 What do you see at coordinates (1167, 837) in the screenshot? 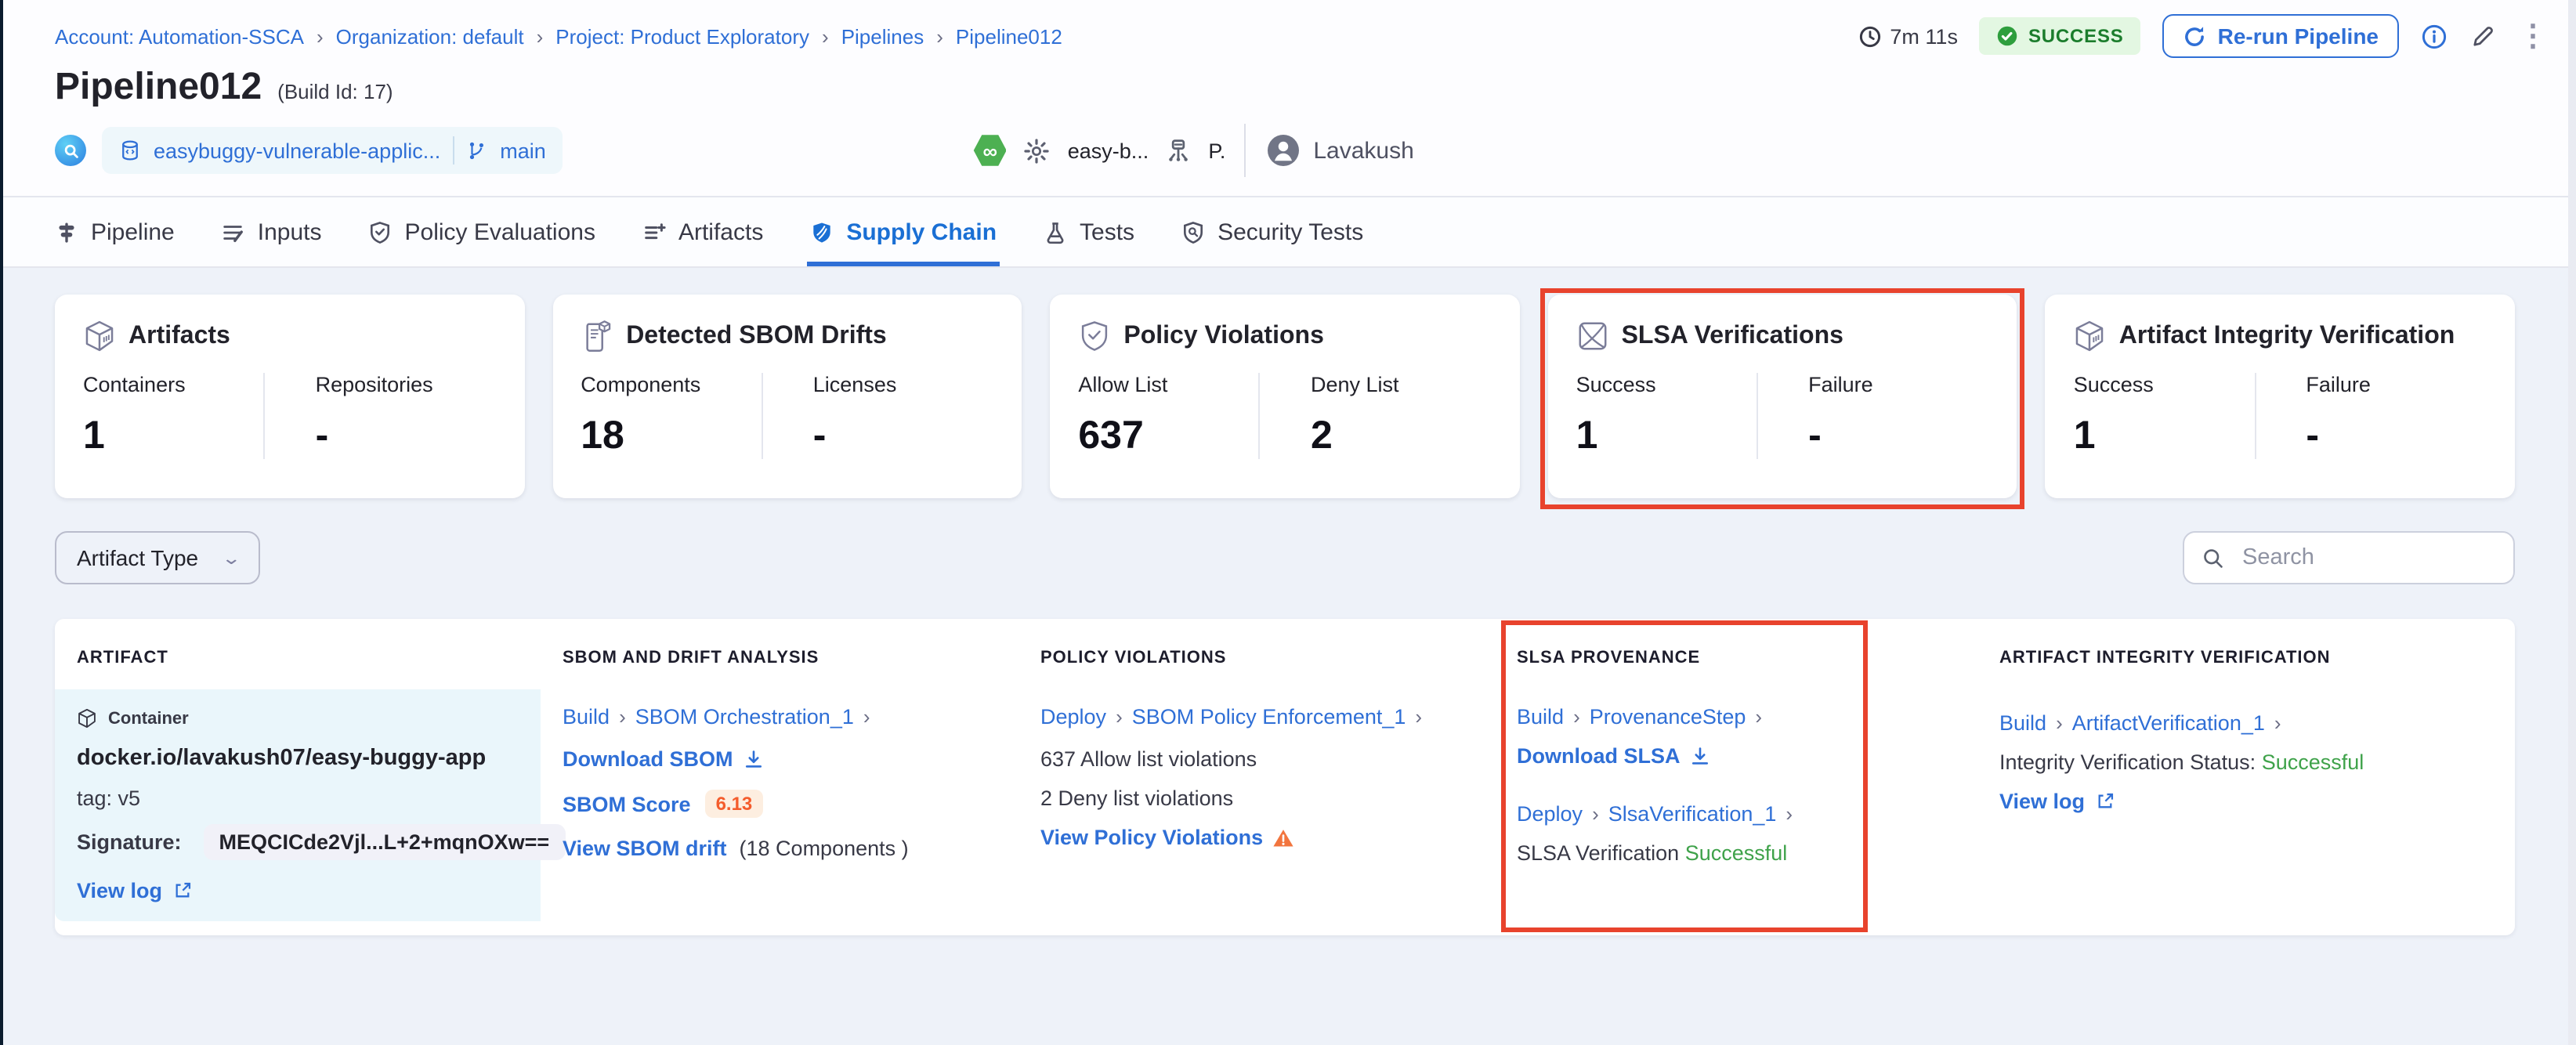
I see `view-policy-violations-link: View Policy Violations` at bounding box center [1167, 837].